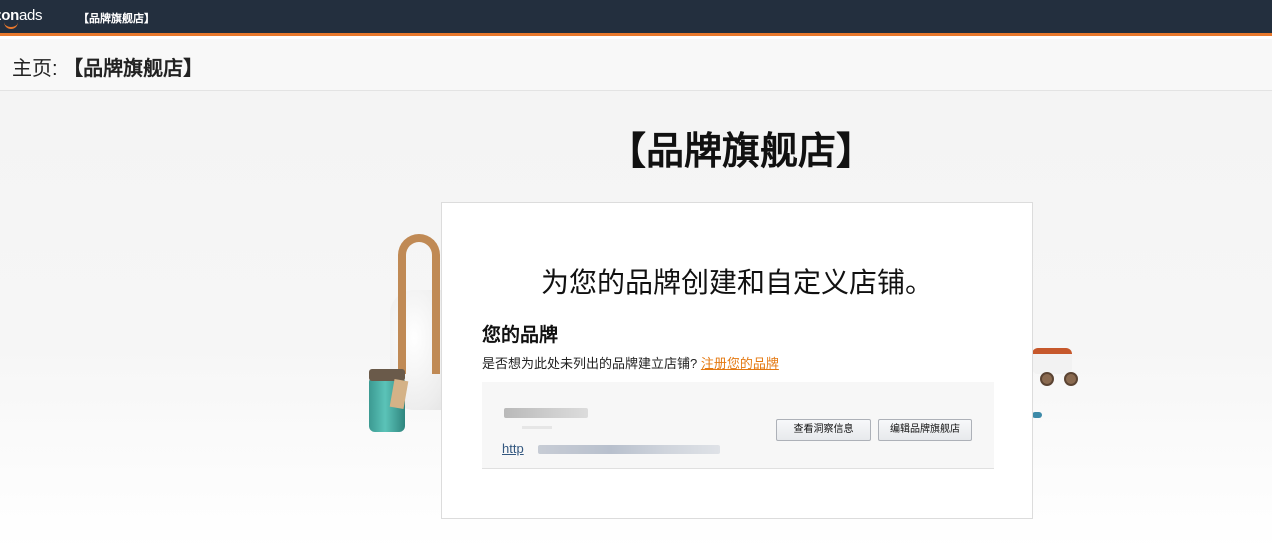 The image size is (1272, 550). What do you see at coordinates (11, 25) in the screenshot?
I see `logo-smile-icon` at bounding box center [11, 25].